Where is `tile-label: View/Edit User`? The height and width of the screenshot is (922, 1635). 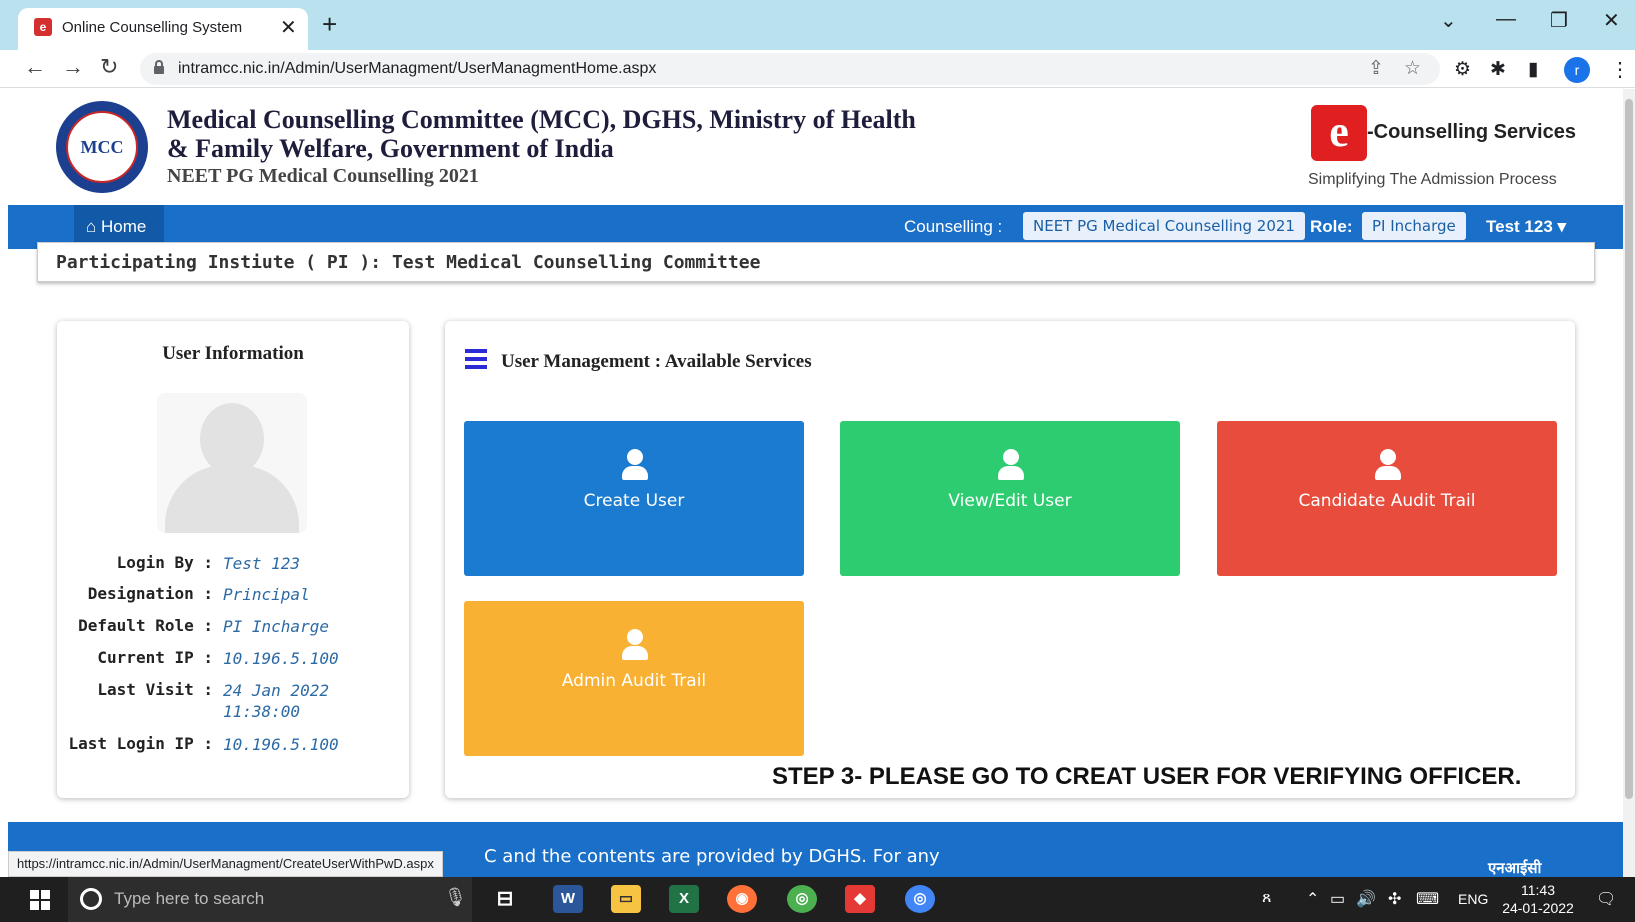 tile-label: View/Edit User is located at coordinates (1010, 501).